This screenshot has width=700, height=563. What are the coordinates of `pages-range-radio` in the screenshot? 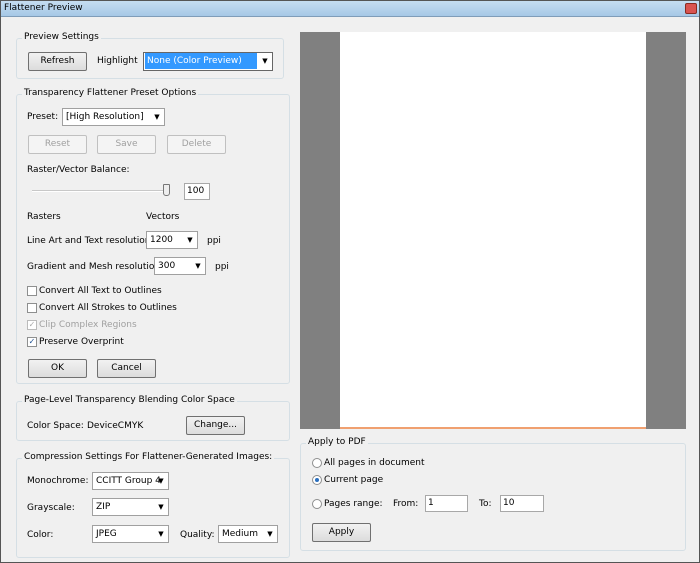 It's located at (317, 504).